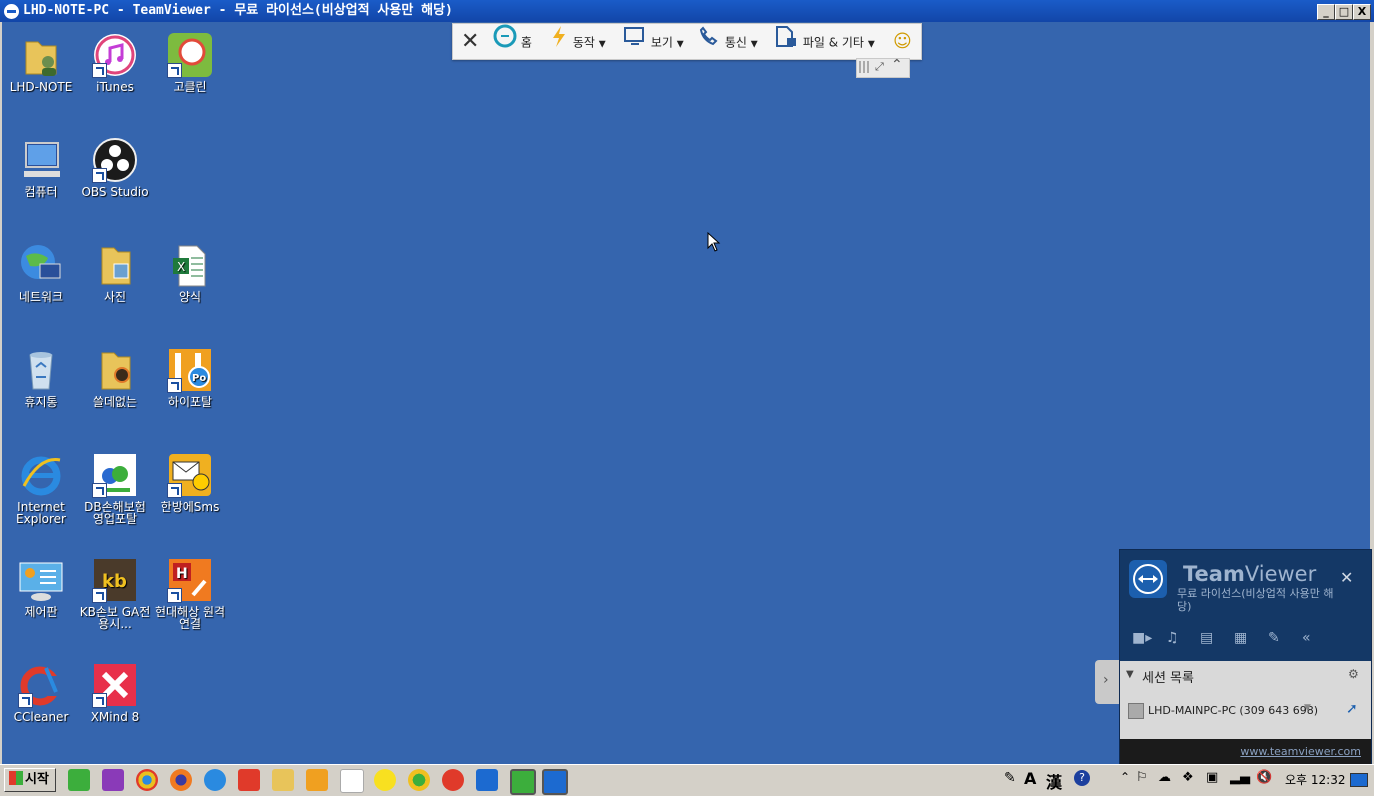  I want to click on brush-icon: ✎, so click(1274, 638).